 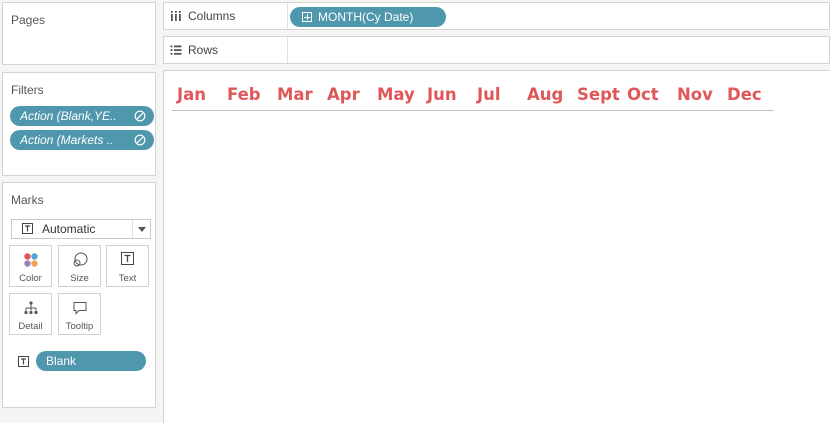 What do you see at coordinates (30, 326) in the screenshot?
I see `detail-label: Detail` at bounding box center [30, 326].